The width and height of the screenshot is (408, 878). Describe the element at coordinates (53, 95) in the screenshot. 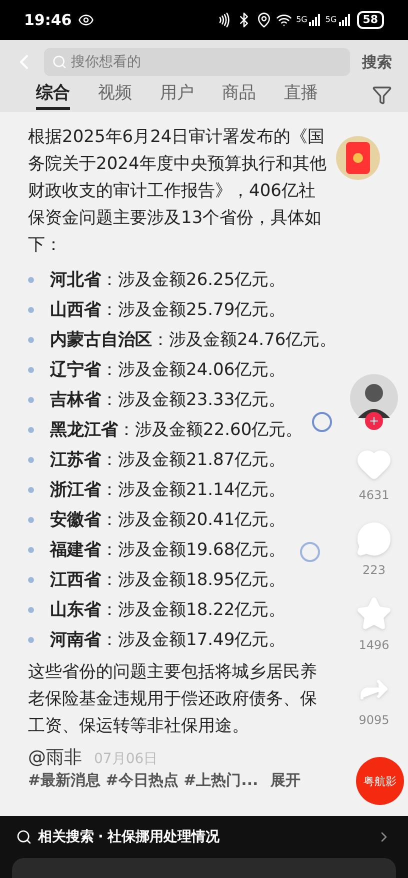

I see `tab: 综合` at that location.